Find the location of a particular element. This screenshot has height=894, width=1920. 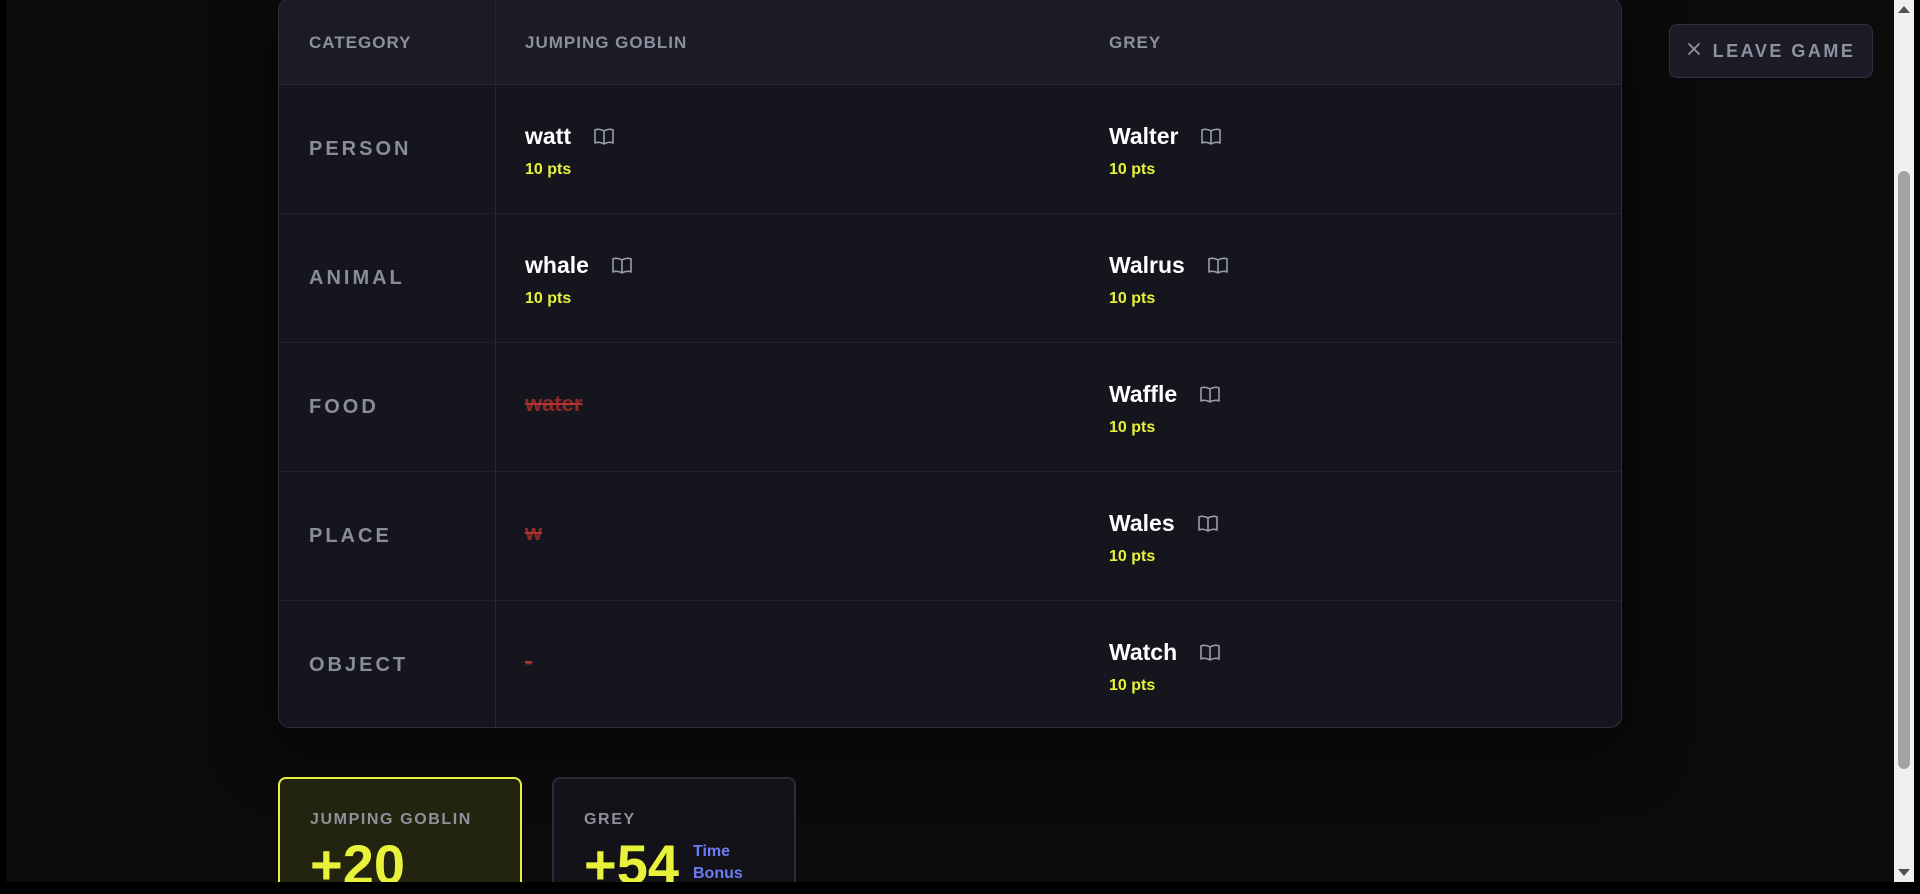

close-icon is located at coordinates (1694, 51).